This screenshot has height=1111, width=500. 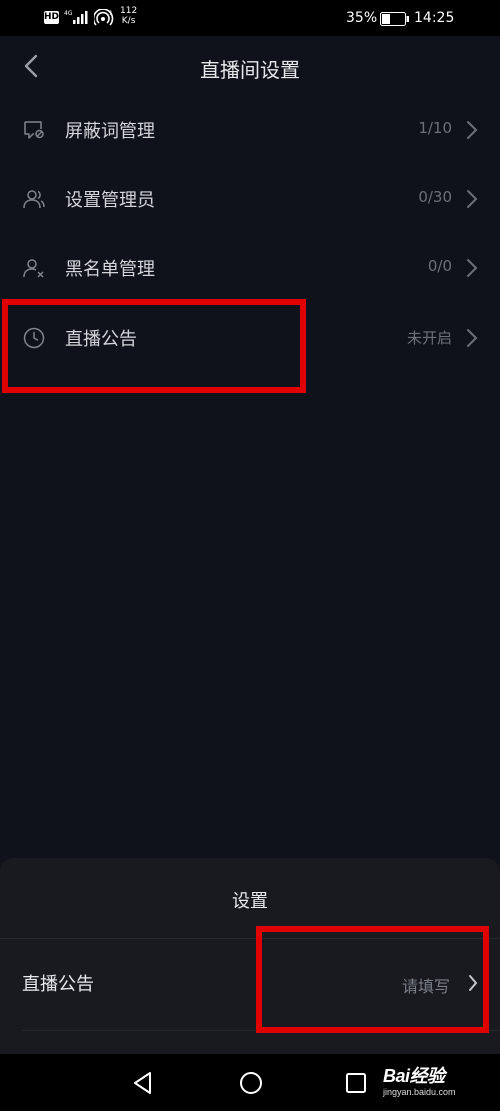 What do you see at coordinates (52, 17) in the screenshot?
I see `hd-badge: HD` at bounding box center [52, 17].